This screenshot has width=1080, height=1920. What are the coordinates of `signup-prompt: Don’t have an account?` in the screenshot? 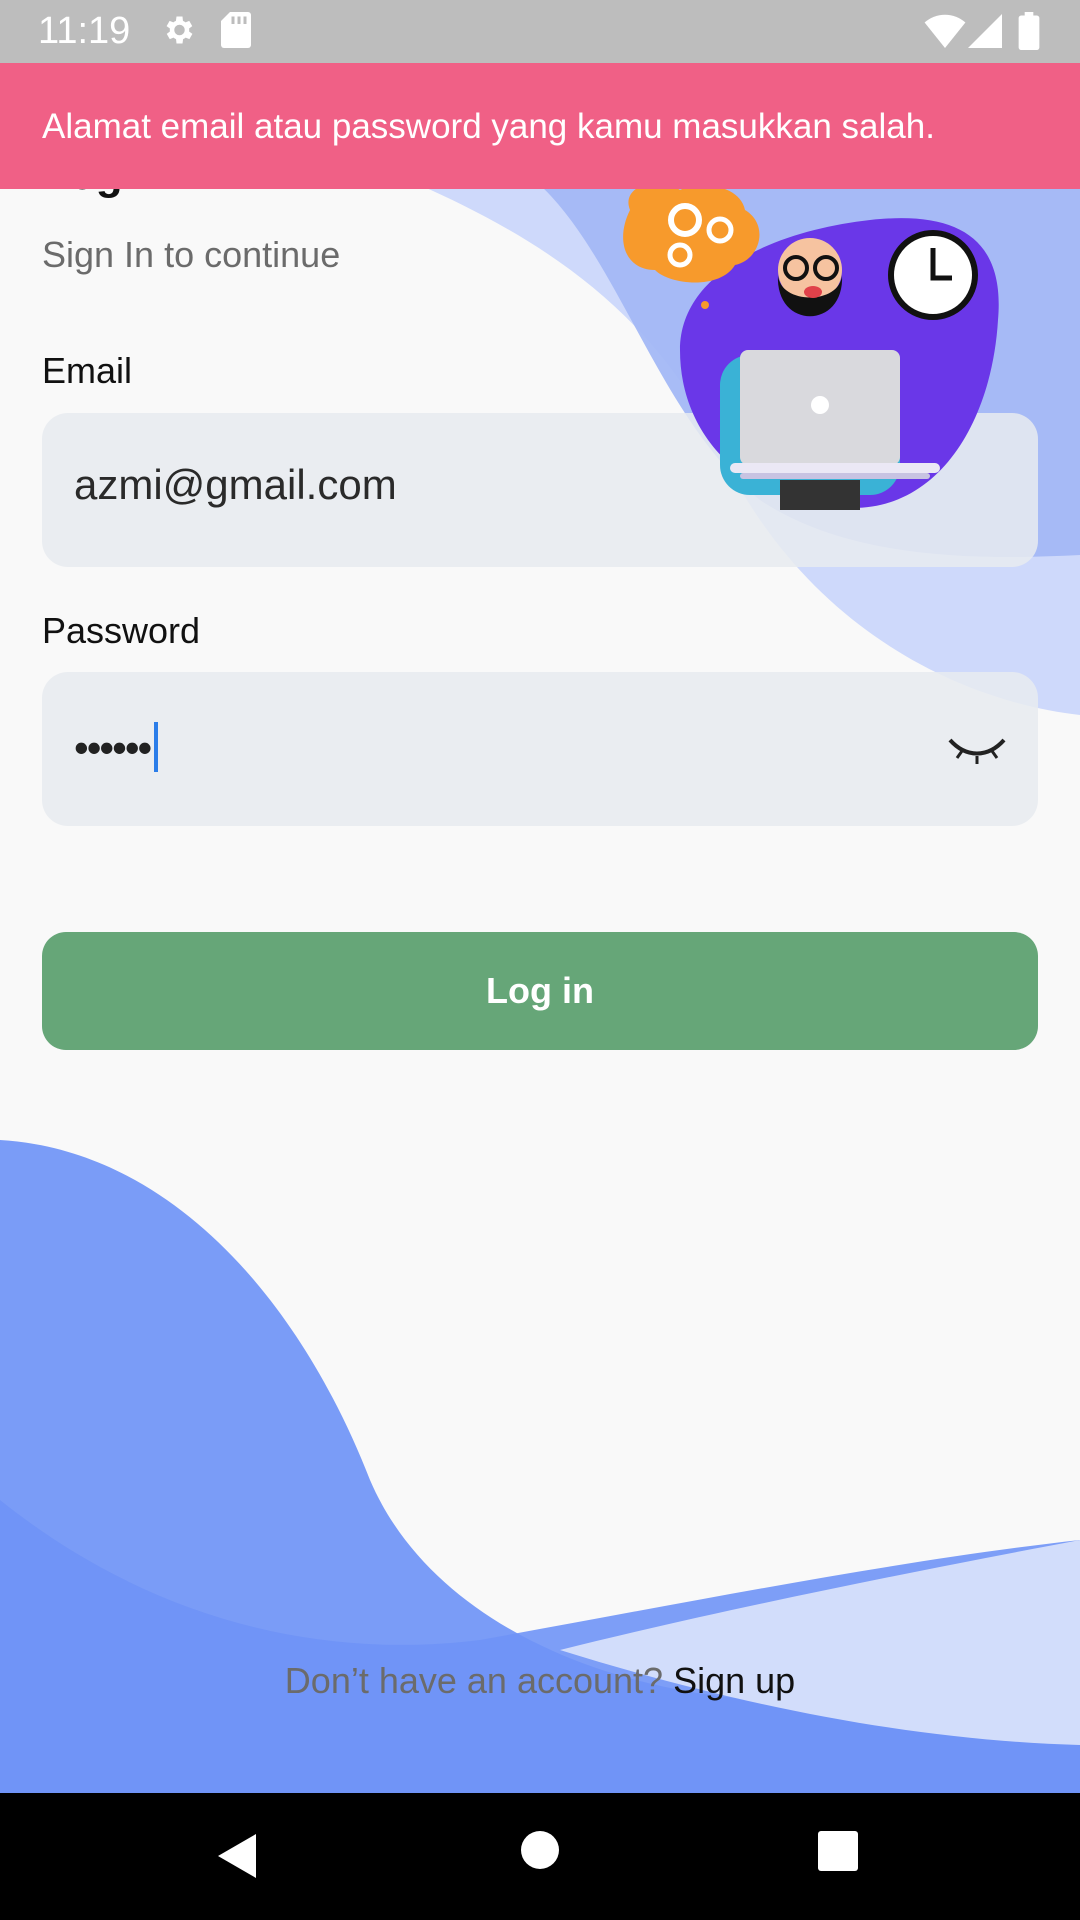 It's located at (474, 1680).